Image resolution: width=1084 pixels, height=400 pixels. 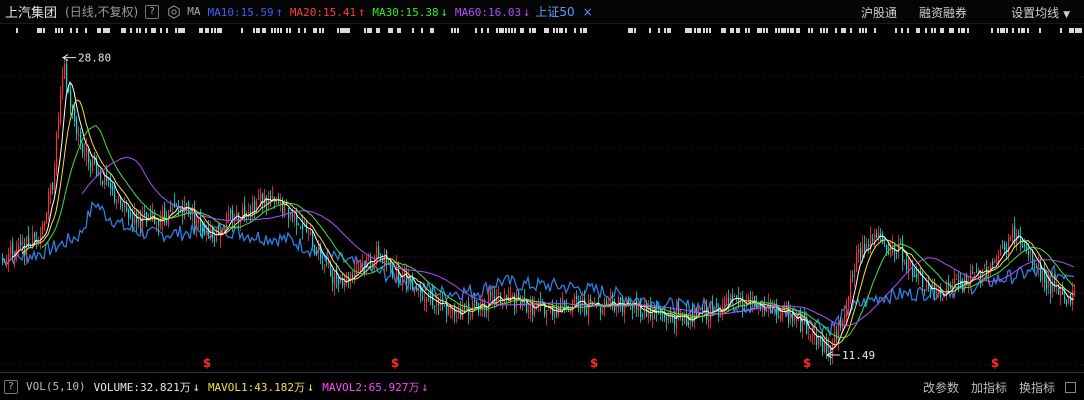 I want to click on margin-trading-link: 融资融券, so click(x=943, y=12).